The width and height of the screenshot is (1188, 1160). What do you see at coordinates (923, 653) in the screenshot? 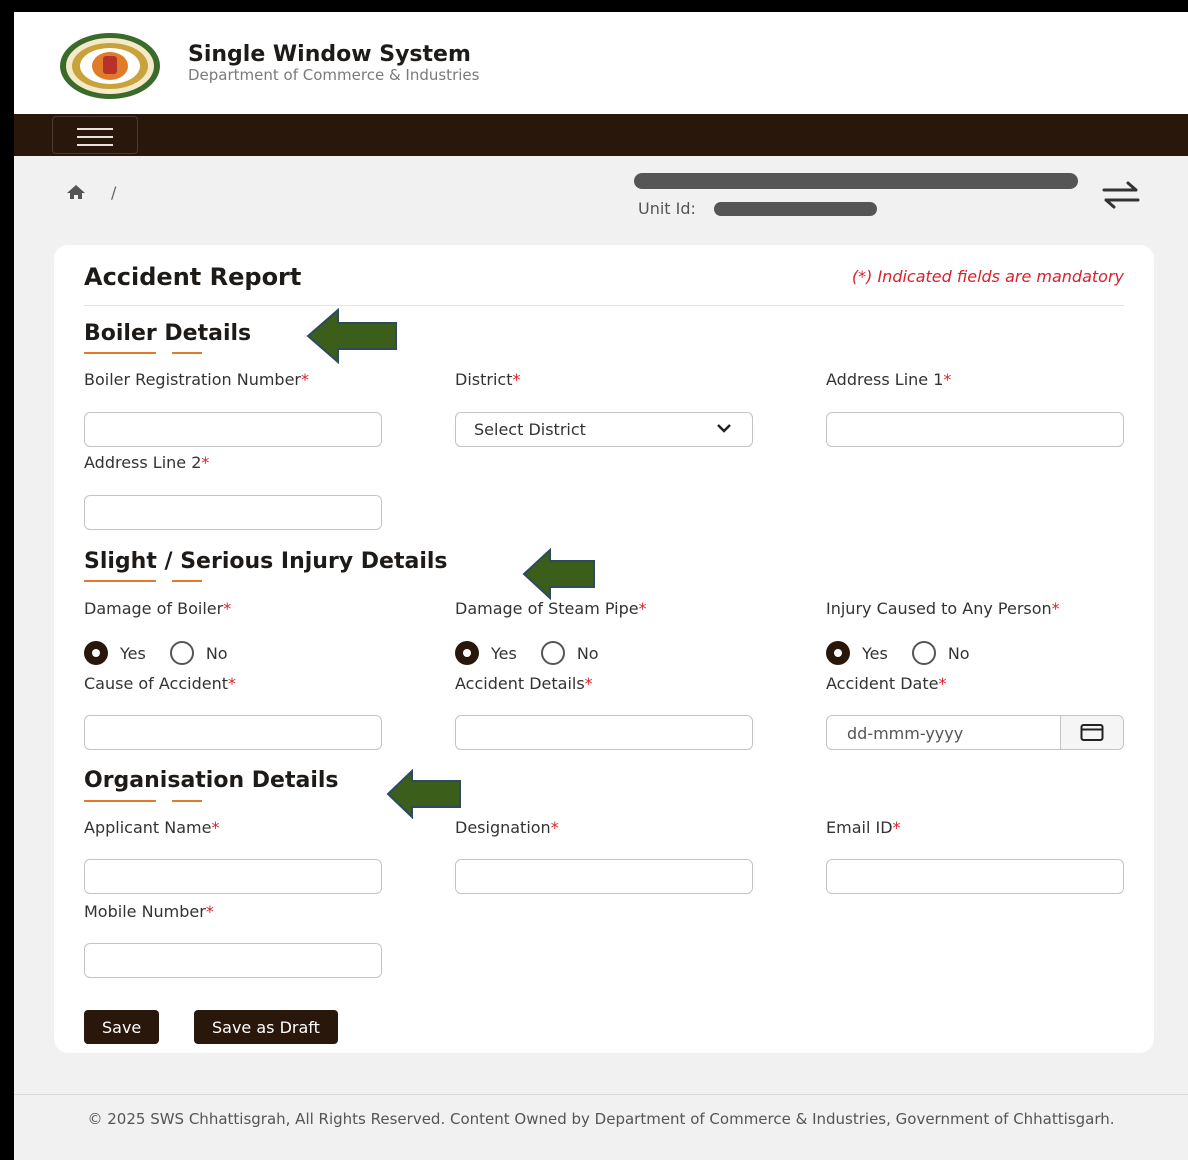
I see `injury-person-no-radio` at bounding box center [923, 653].